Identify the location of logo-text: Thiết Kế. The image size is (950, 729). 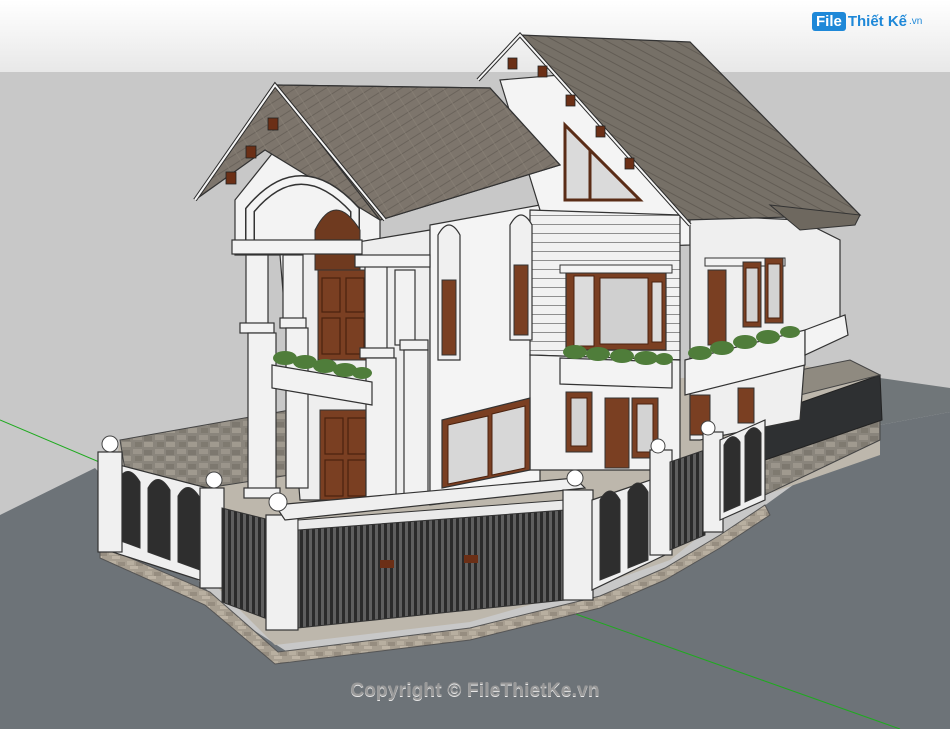
(877, 21).